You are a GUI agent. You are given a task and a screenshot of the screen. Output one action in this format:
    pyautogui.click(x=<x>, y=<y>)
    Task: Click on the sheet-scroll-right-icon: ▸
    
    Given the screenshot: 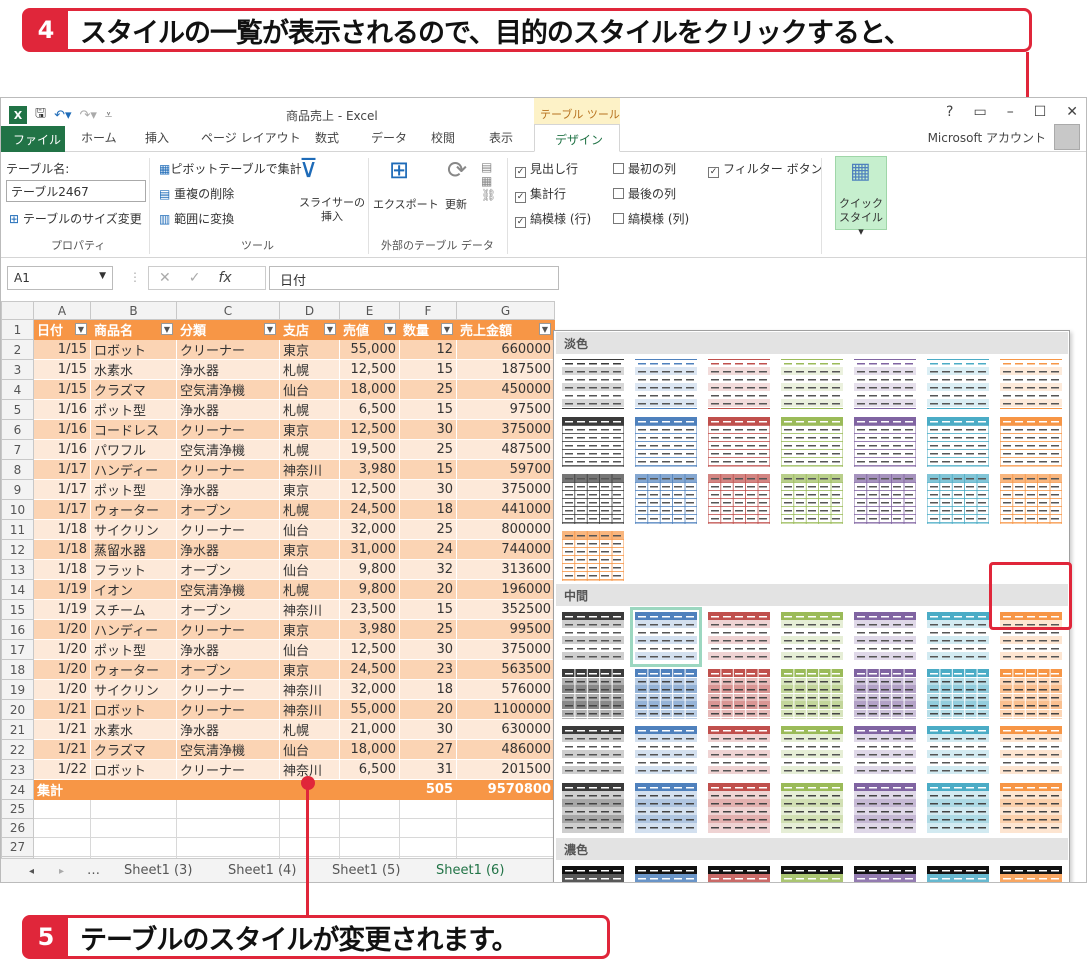 What is the action you would take?
    pyautogui.click(x=61, y=871)
    